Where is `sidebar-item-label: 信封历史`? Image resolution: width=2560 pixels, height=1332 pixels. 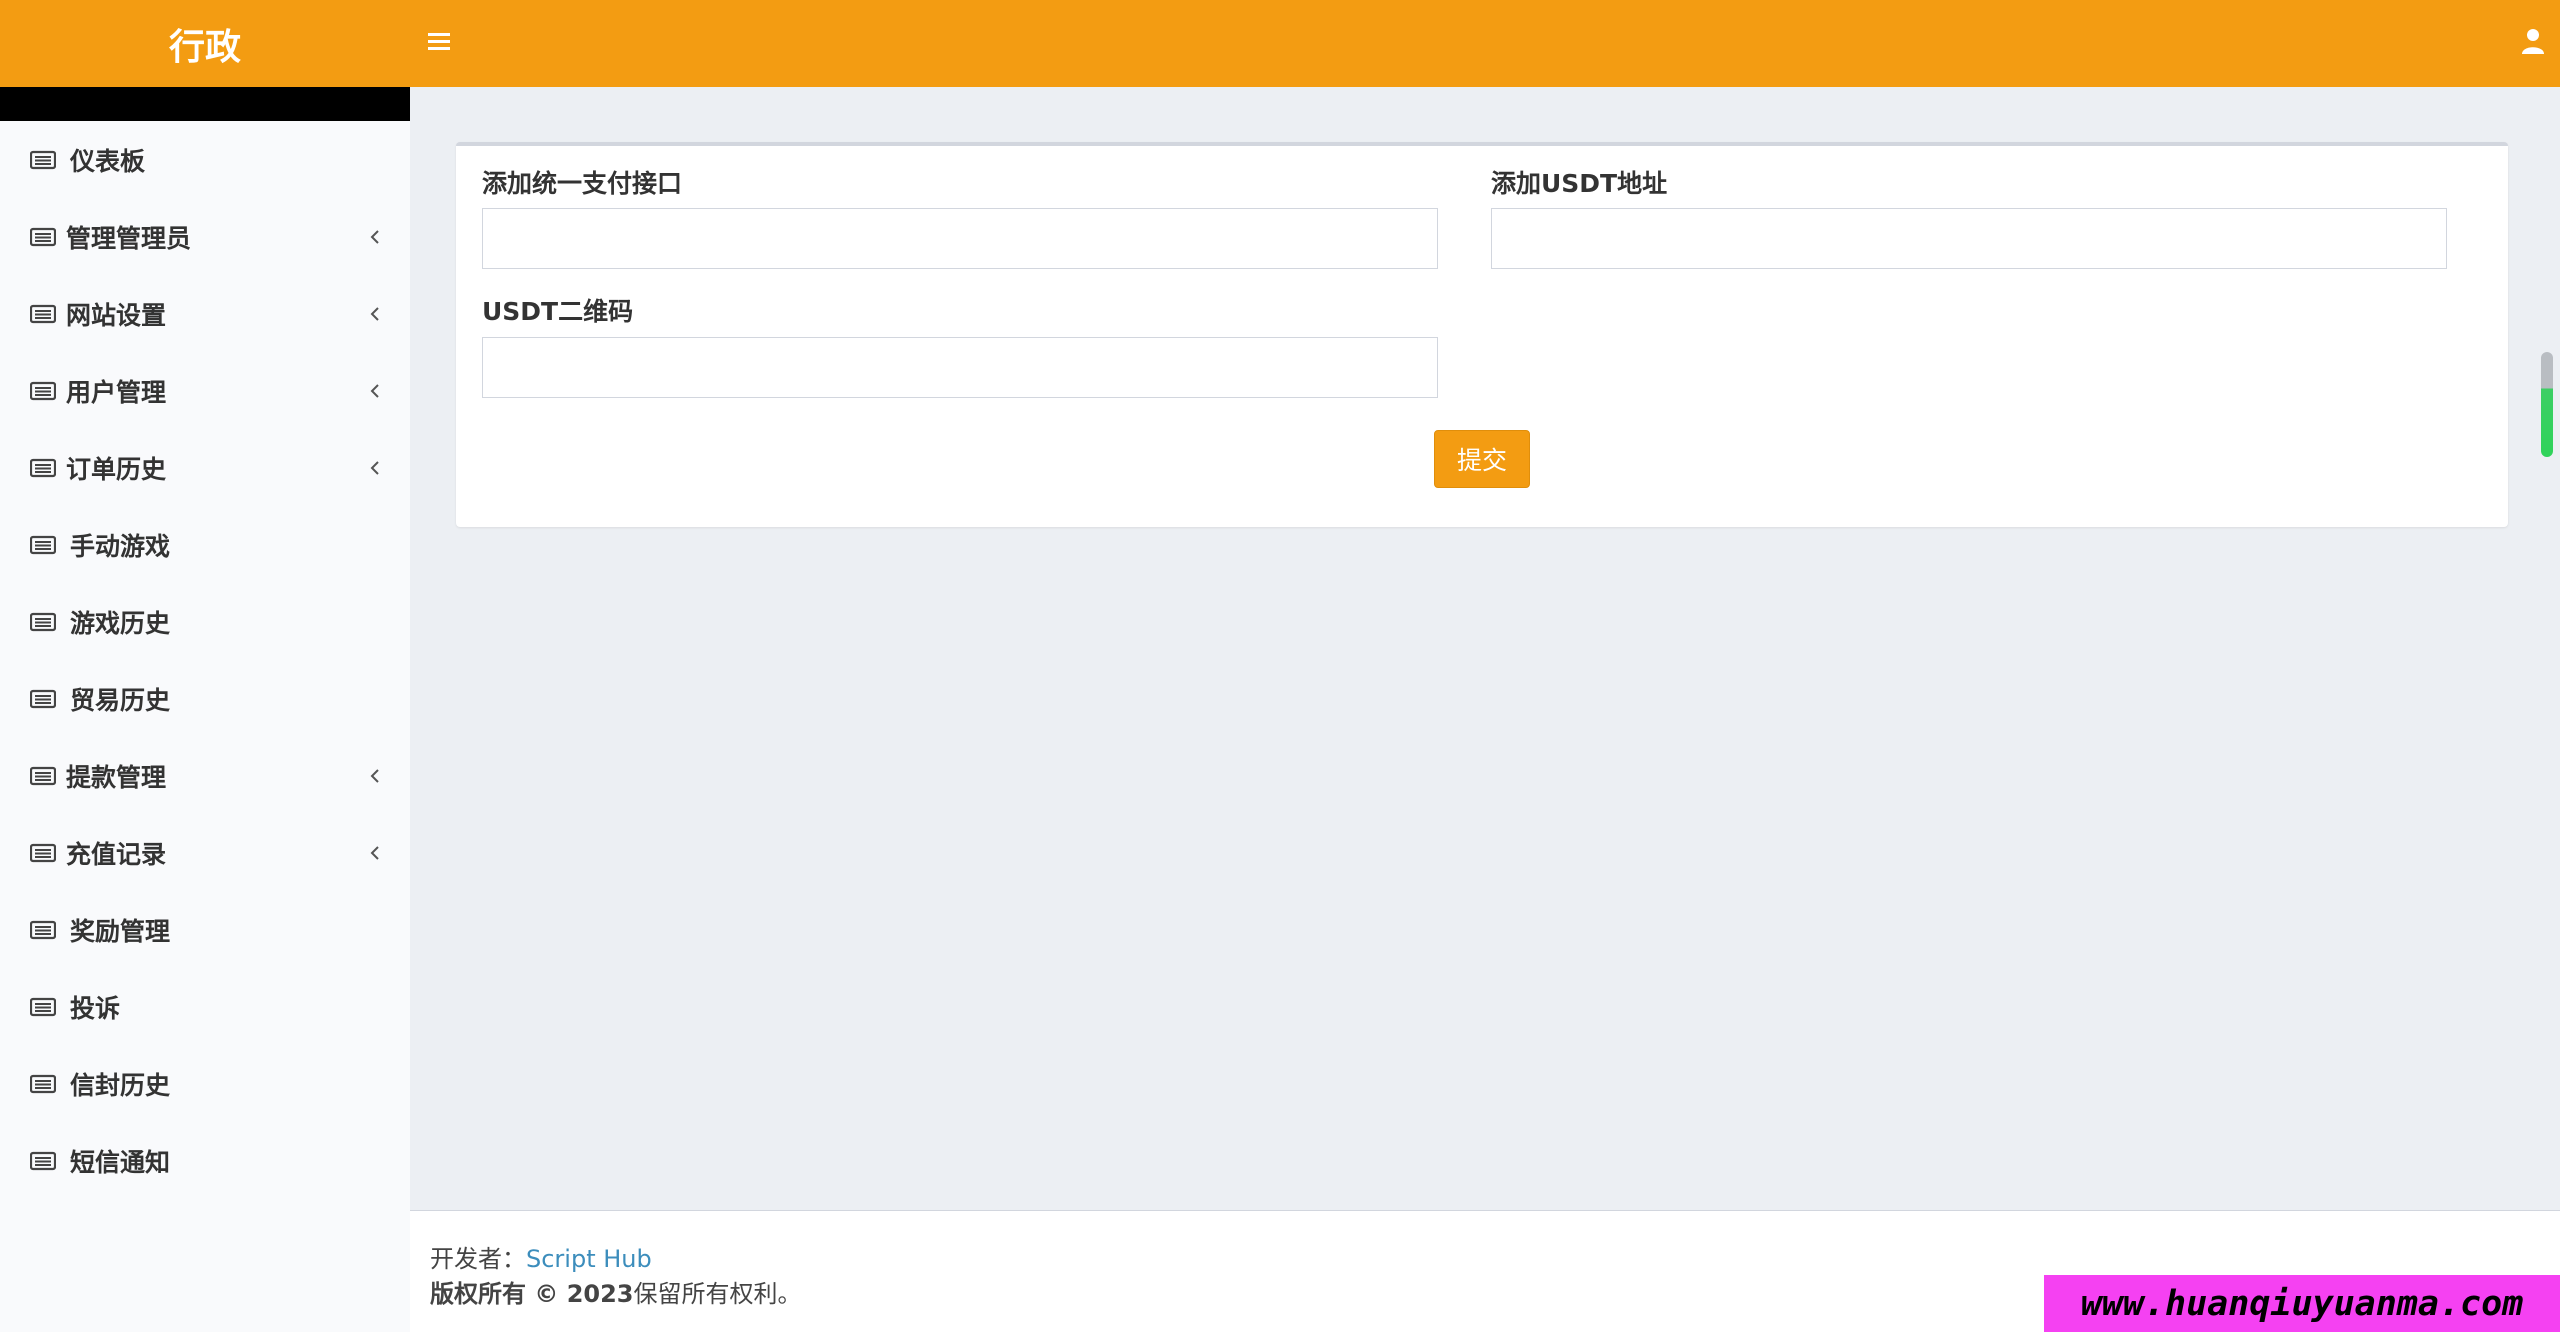 sidebar-item-label: 信封历史 is located at coordinates (120, 1085).